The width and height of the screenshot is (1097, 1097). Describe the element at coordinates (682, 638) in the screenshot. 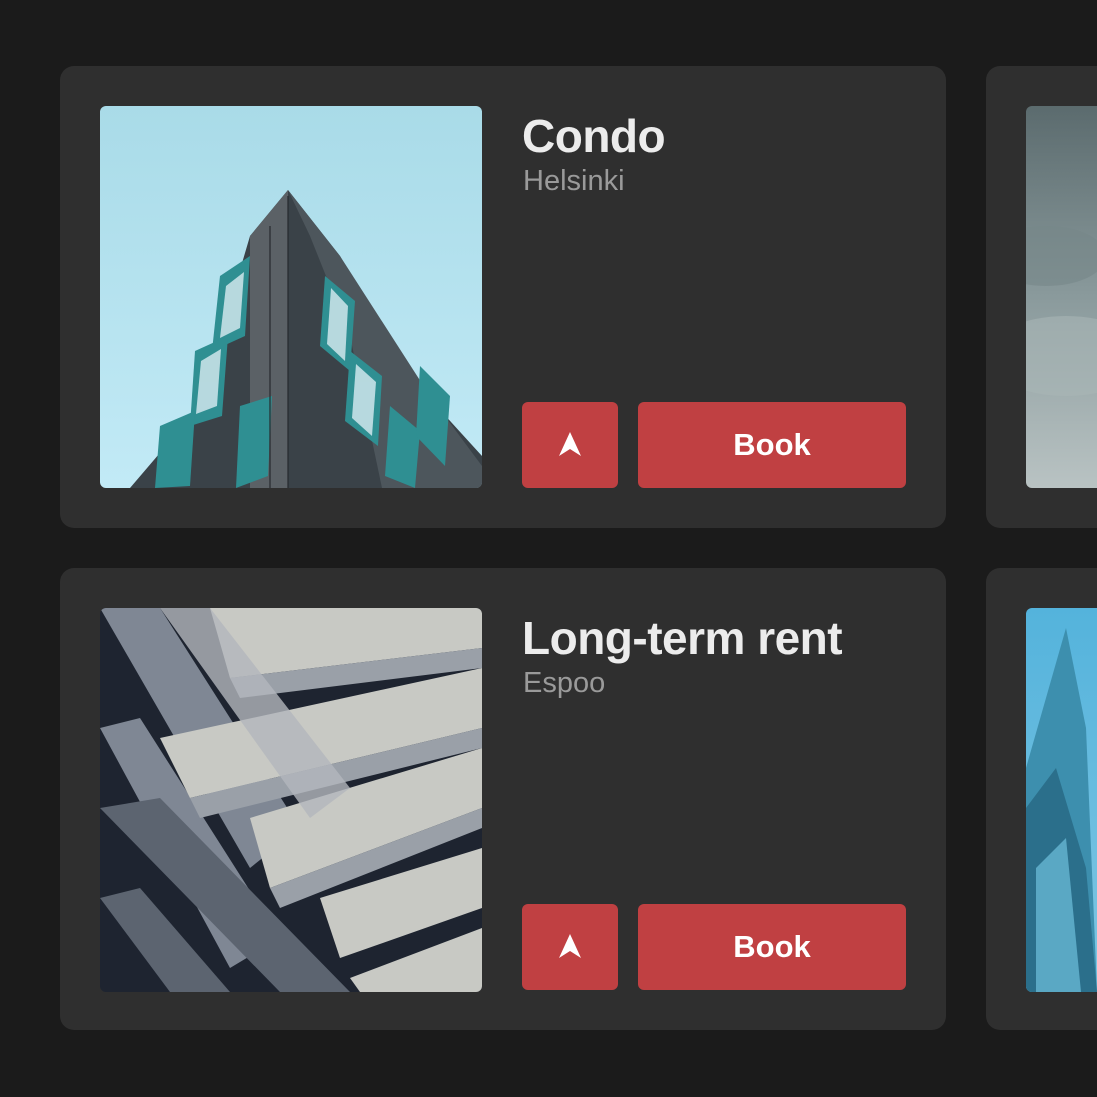

I see `listing-title: Long-term rent` at that location.